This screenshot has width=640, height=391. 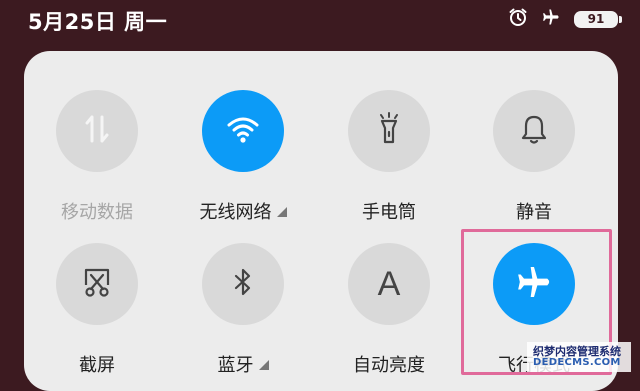 I want to click on wifi-button, so click(x=243, y=131).